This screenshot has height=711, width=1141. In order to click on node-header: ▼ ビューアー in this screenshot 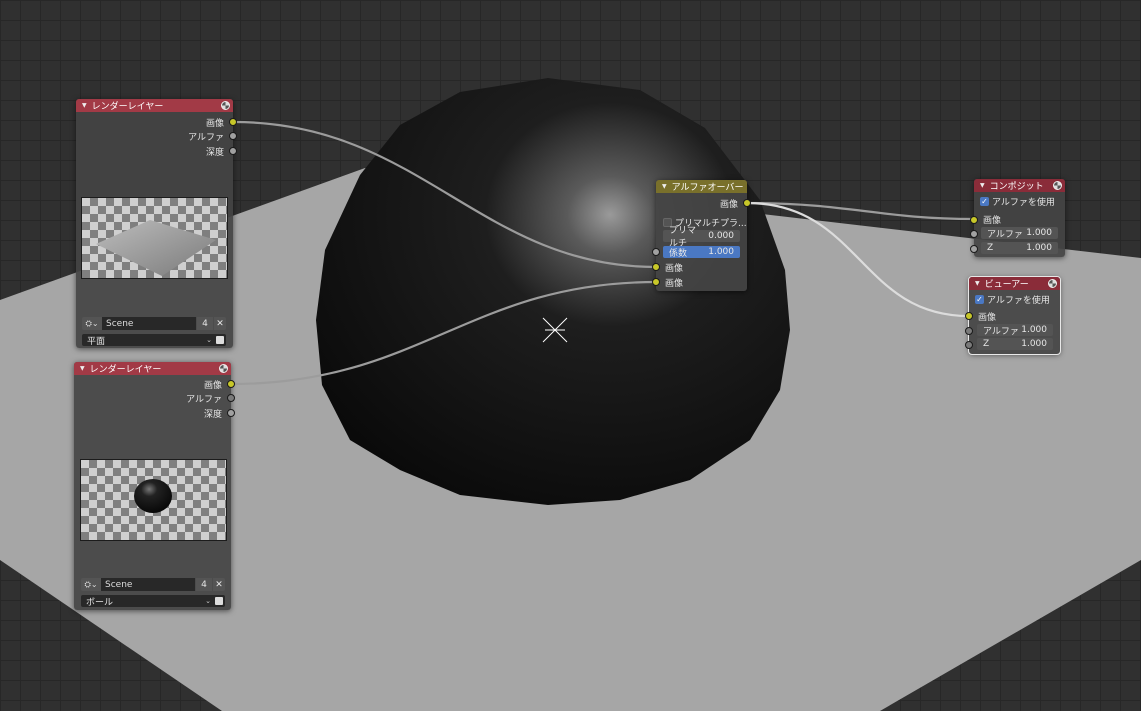, I will do `click(1014, 283)`.